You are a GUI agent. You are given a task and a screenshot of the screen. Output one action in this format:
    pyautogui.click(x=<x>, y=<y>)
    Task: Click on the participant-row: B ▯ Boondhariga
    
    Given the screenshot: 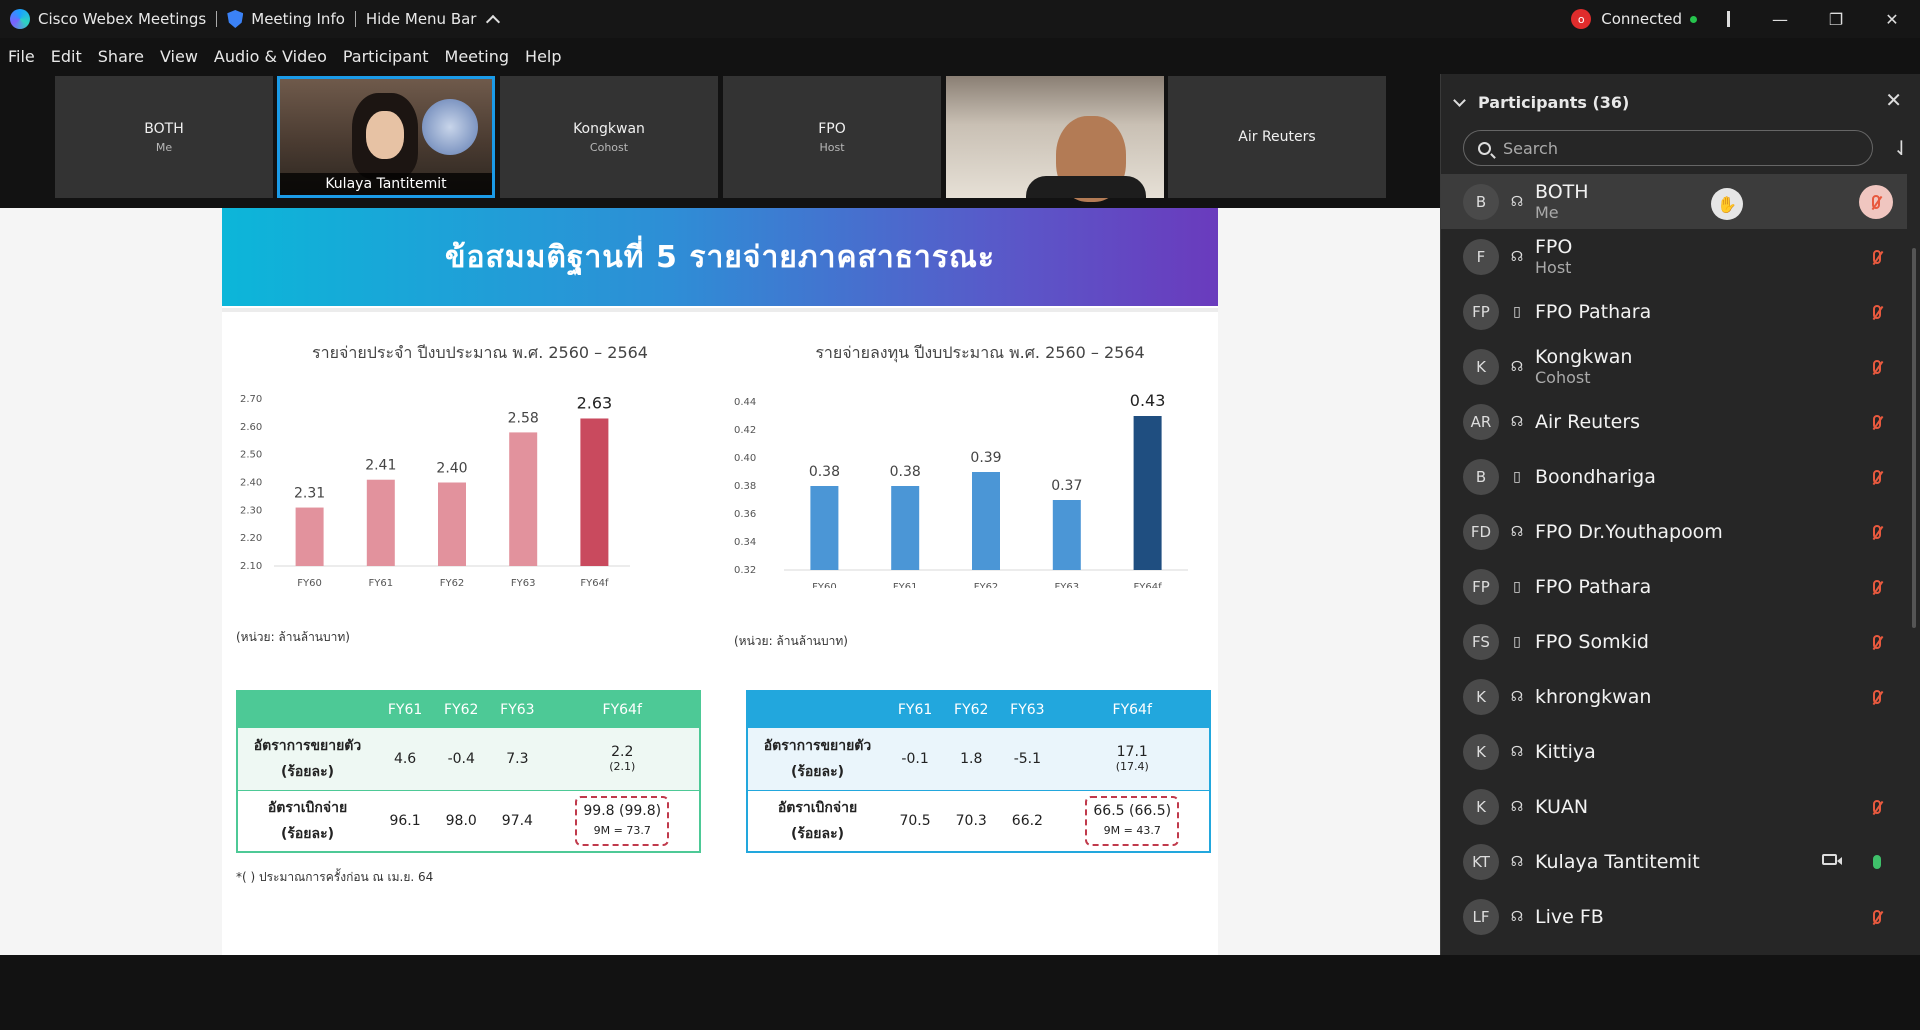 What is the action you would take?
    pyautogui.click(x=1674, y=476)
    